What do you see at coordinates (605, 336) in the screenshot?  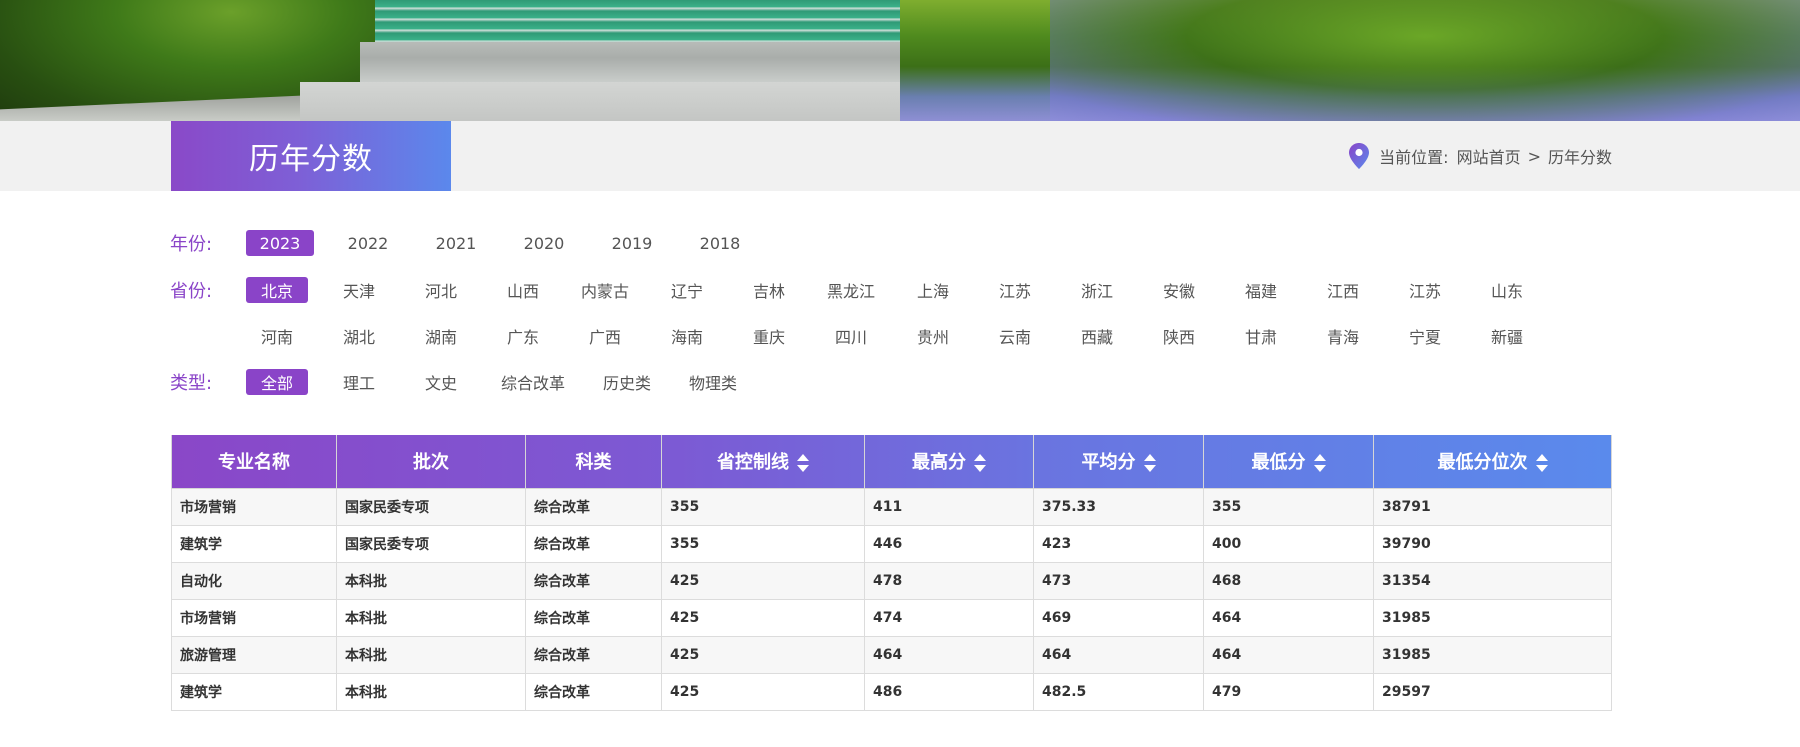 I see `province-option: 广西` at bounding box center [605, 336].